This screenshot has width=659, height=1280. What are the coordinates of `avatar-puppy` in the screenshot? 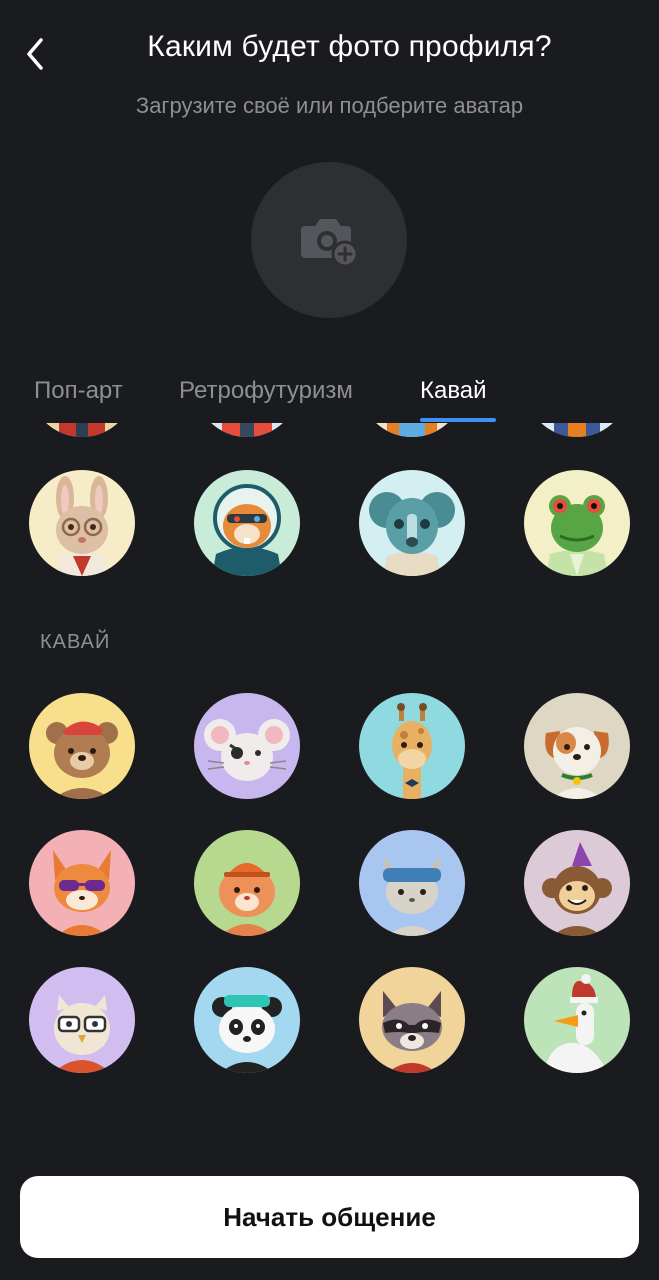 It's located at (577, 746).